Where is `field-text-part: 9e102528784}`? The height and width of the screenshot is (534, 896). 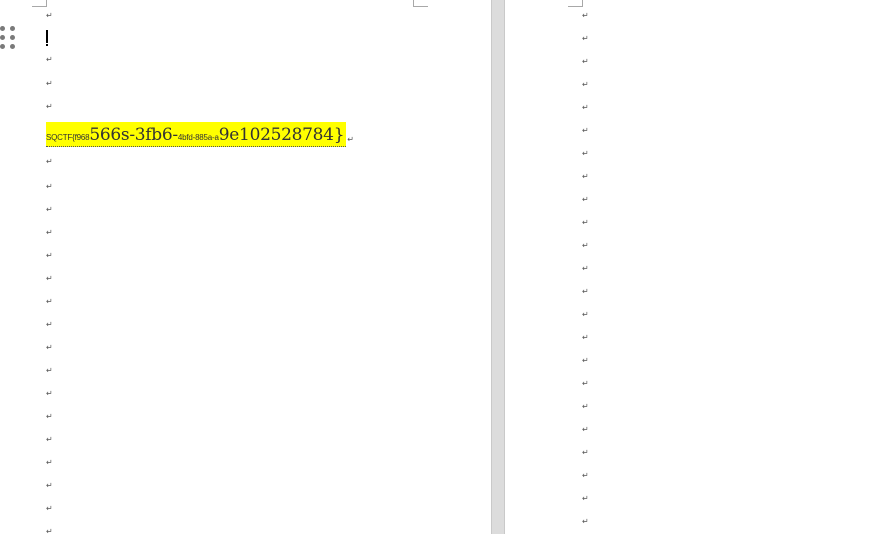 field-text-part: 9e102528784} is located at coordinates (281, 135).